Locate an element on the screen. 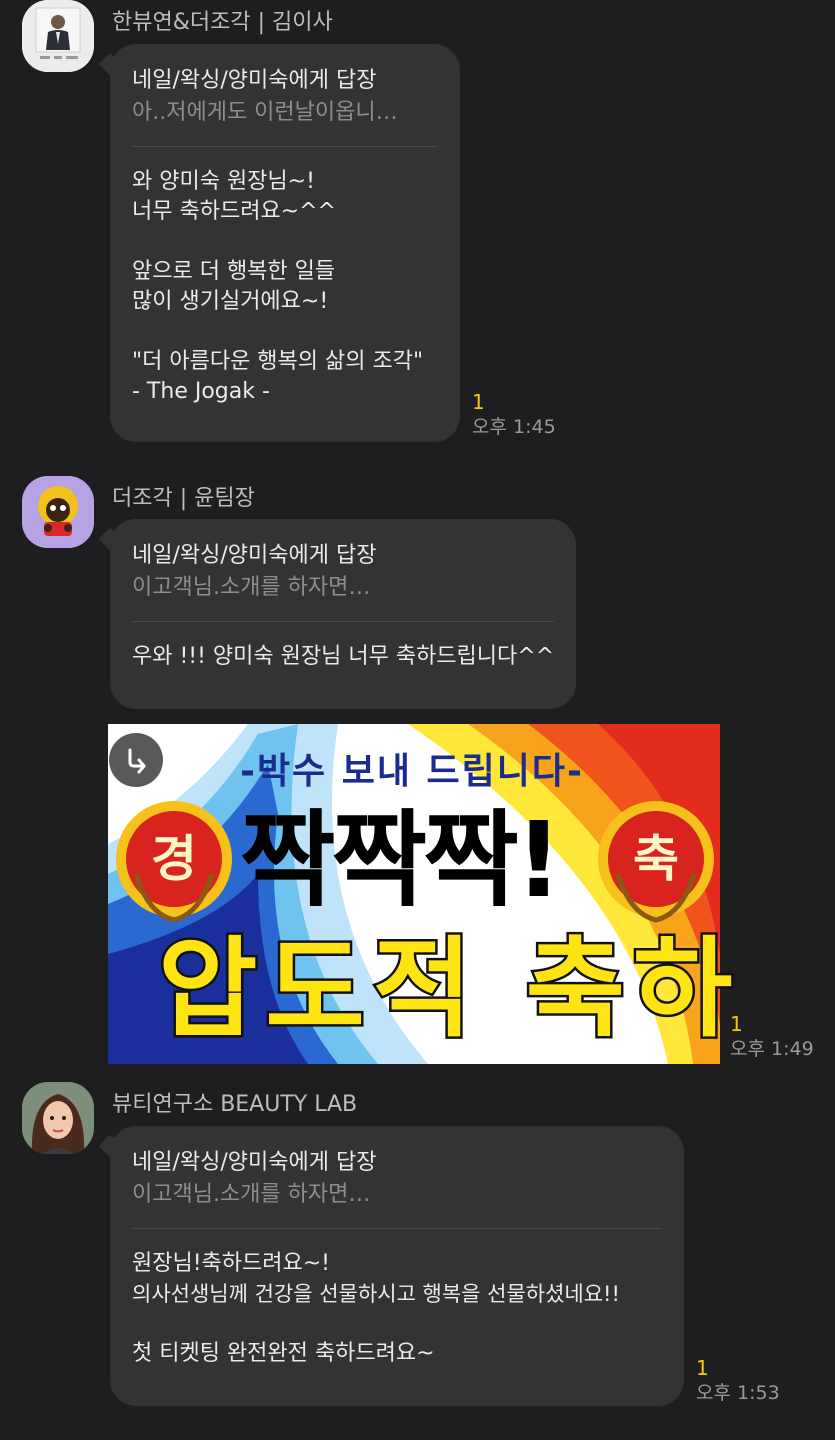  message-meta: 1 오후 1:45 is located at coordinates (514, 415).